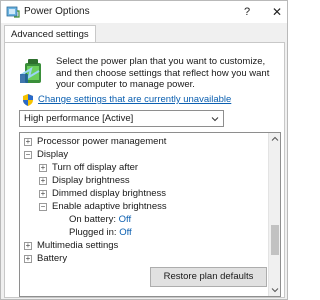  Describe the element at coordinates (275, 139) in the screenshot. I see `scroll-up-arrow-icon` at that location.